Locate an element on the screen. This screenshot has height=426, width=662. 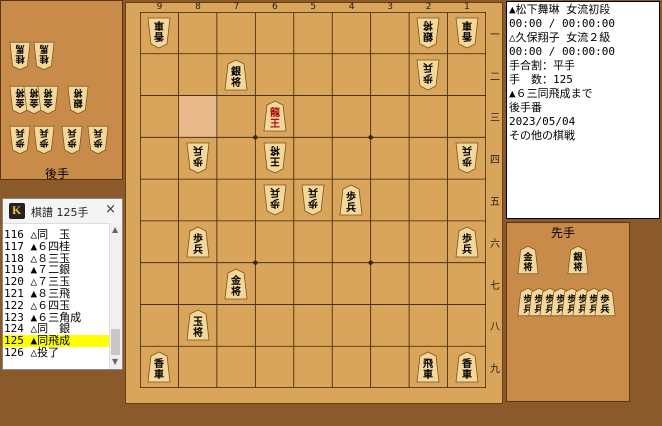
kifu-move-row: 117 ▲６四桂 is located at coordinates (56, 246).